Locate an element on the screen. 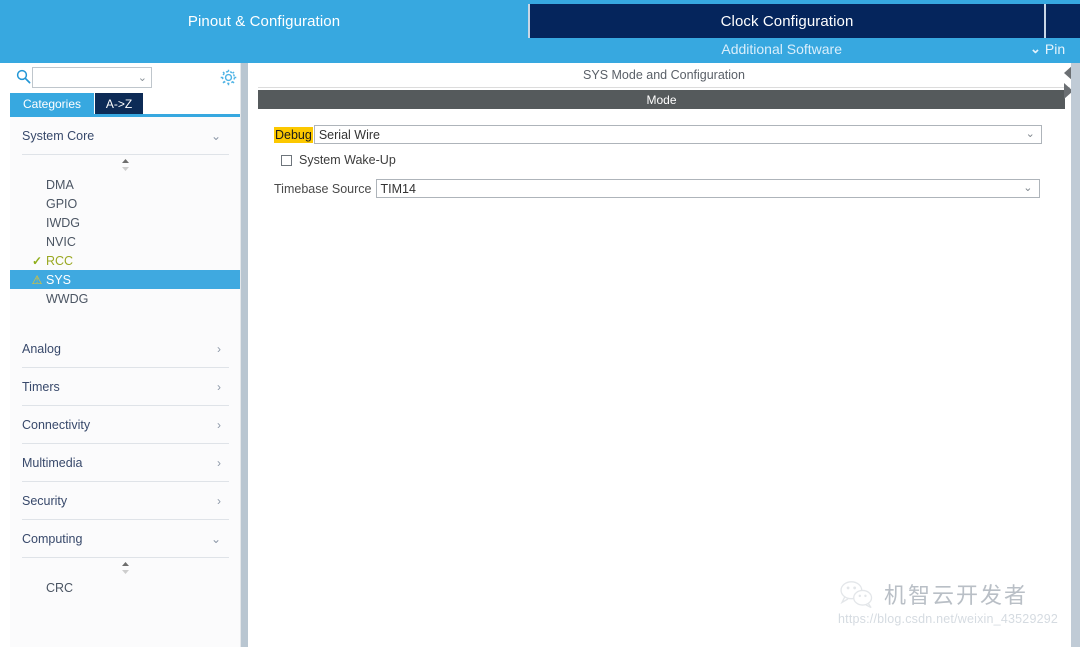 The width and height of the screenshot is (1080, 647). tab-pinout-configuration-label: Pinout & Configuration is located at coordinates (264, 21).